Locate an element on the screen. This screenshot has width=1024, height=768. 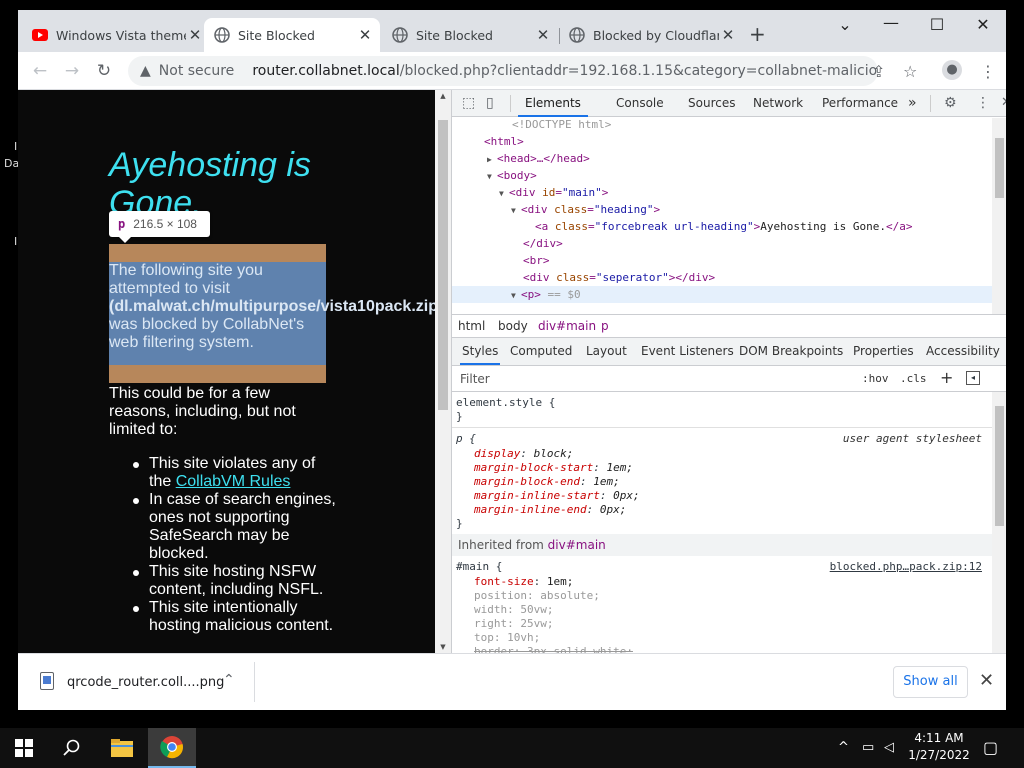
maximize-icon: ☐ is located at coordinates (937, 24).